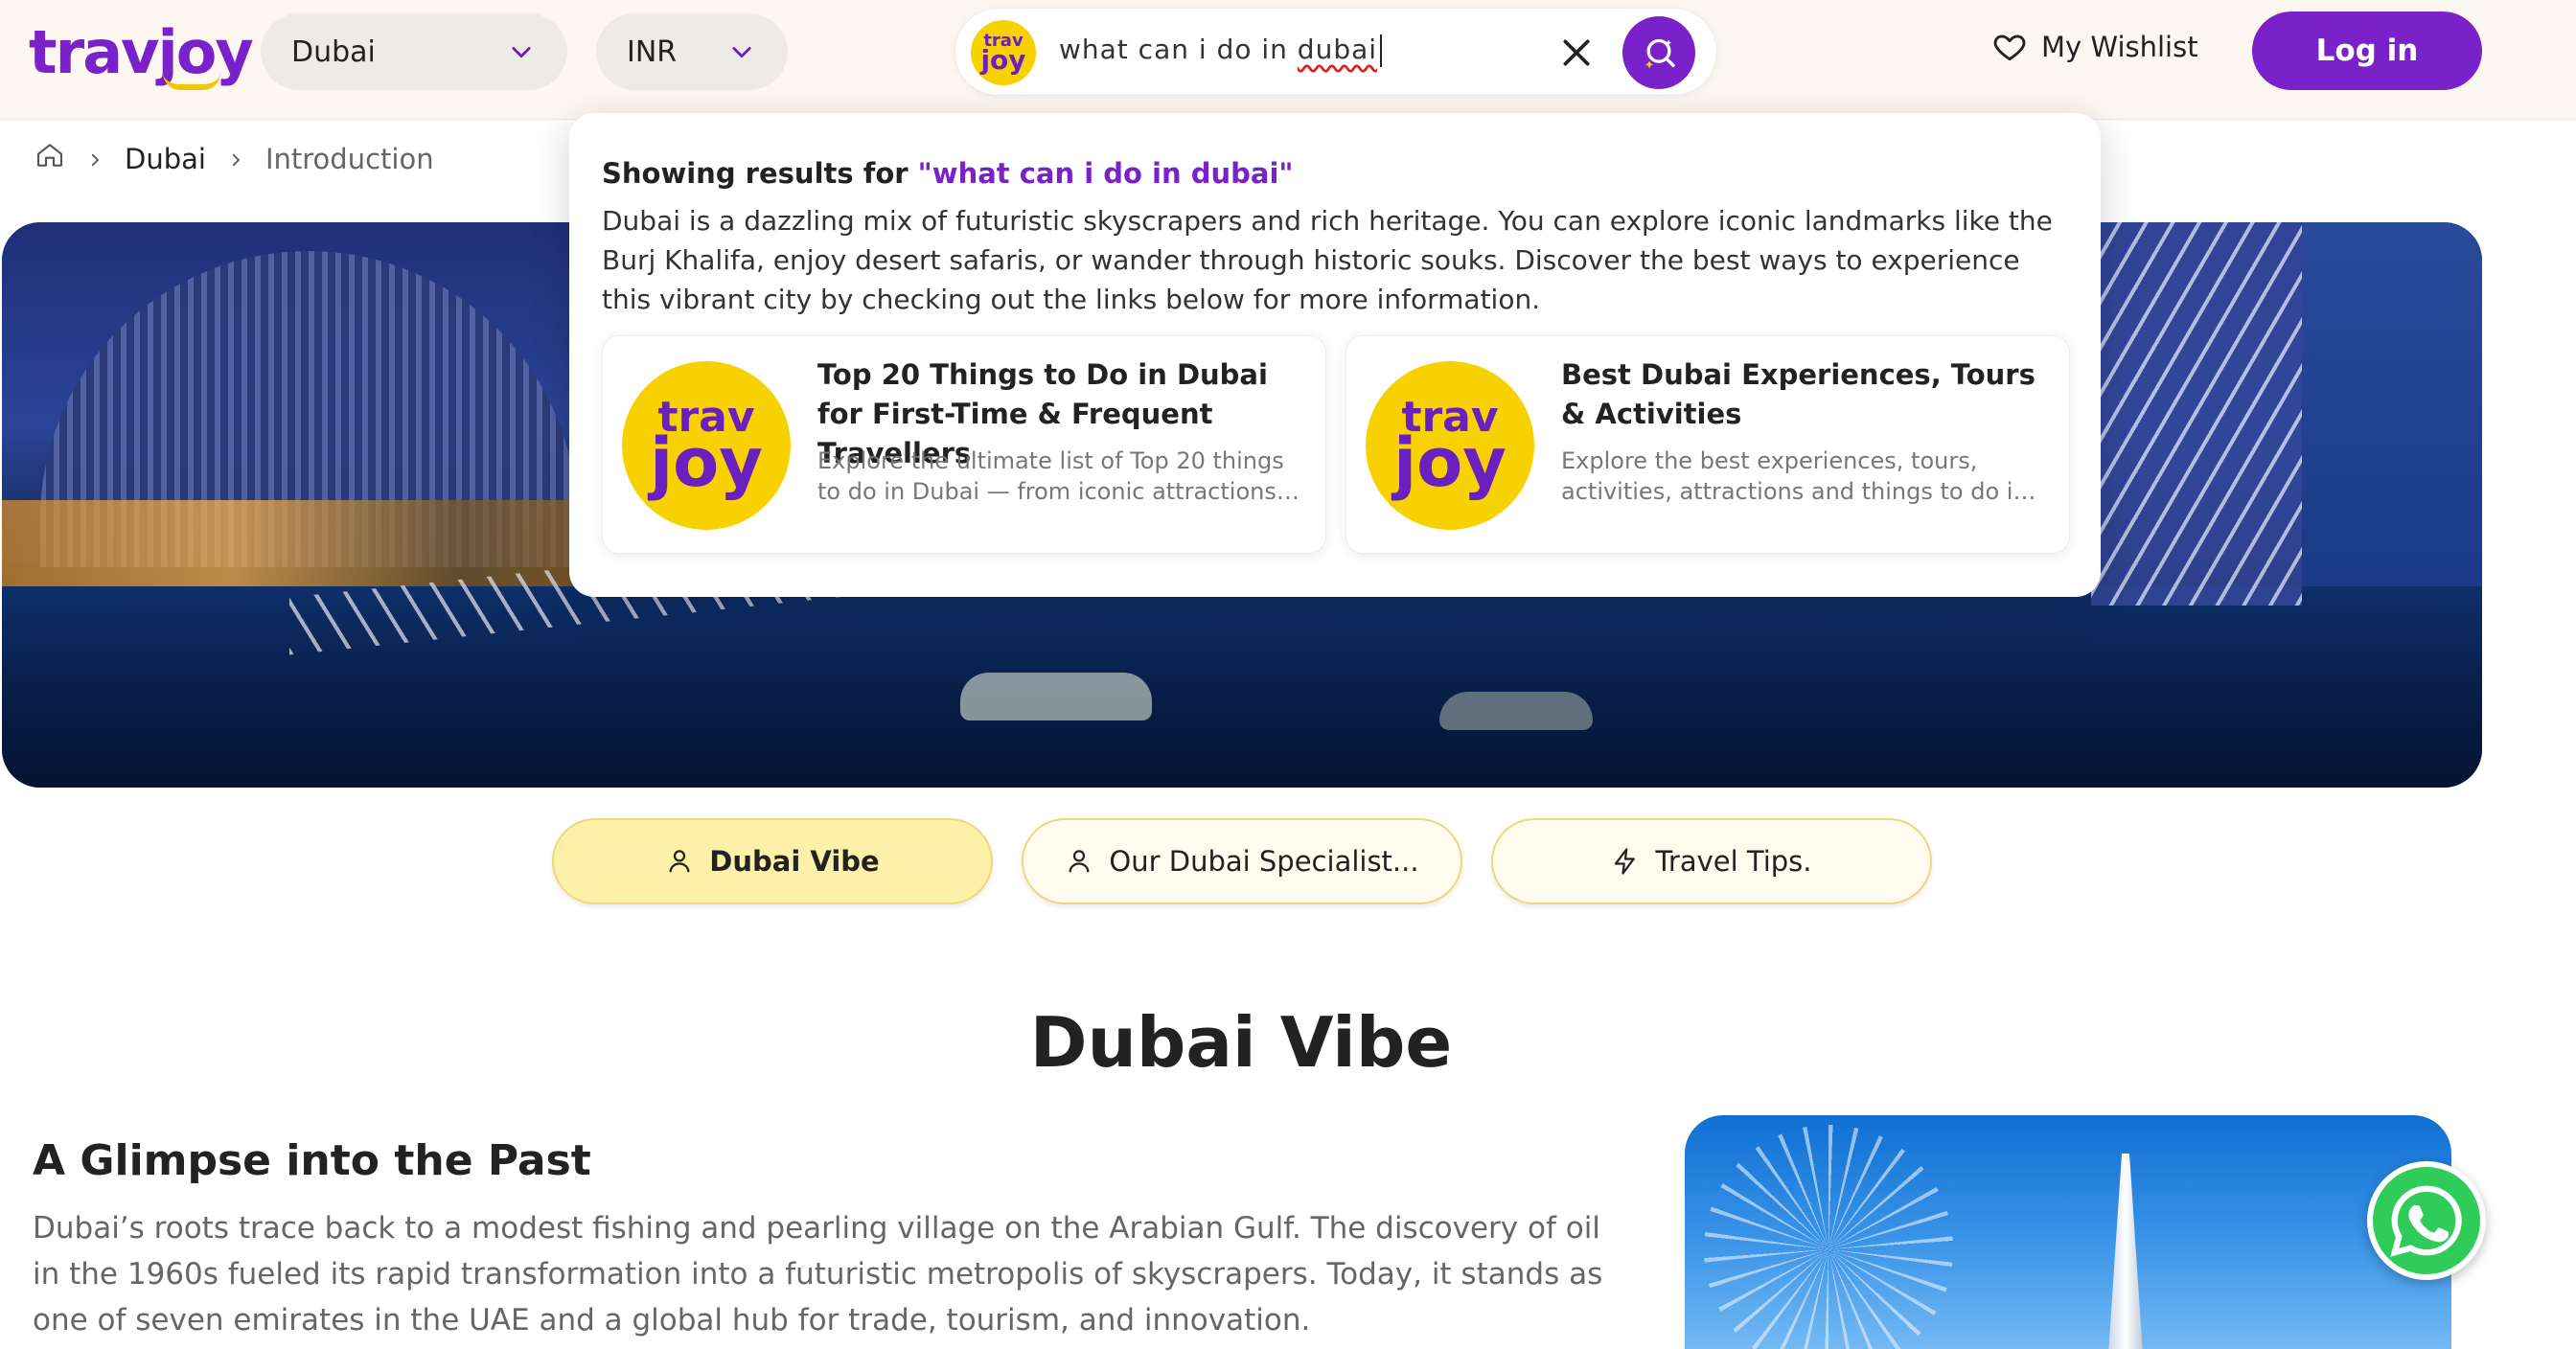 This screenshot has height=1349, width=2576. What do you see at coordinates (191, 82) in the screenshot?
I see `logo-smile` at bounding box center [191, 82].